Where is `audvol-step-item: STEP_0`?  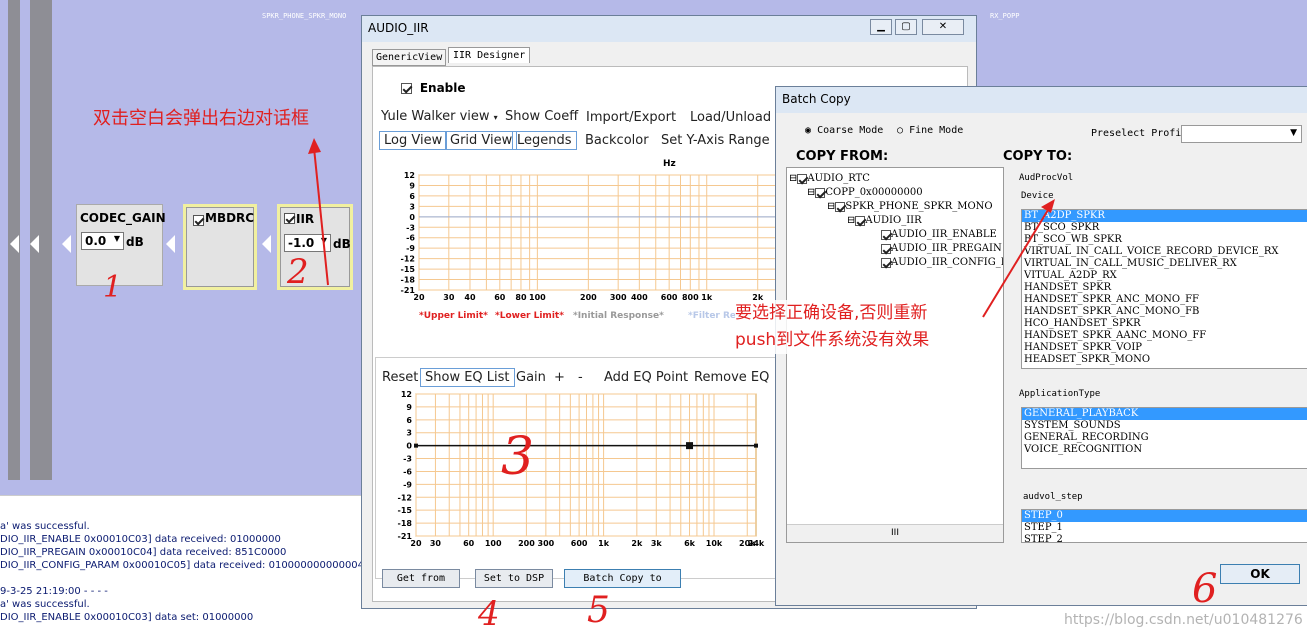 audvol-step-item: STEP_0 is located at coordinates (1164, 516).